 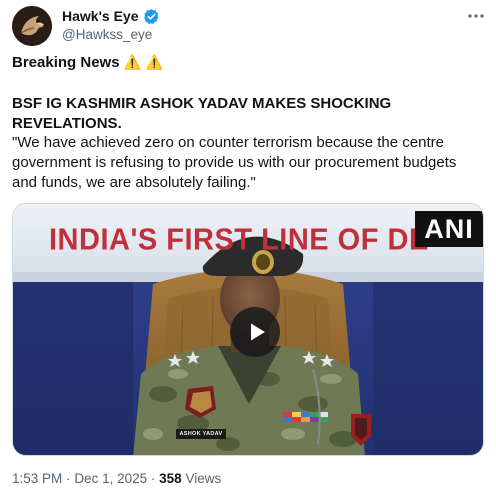 I want to click on play-icon, so click(x=257, y=332).